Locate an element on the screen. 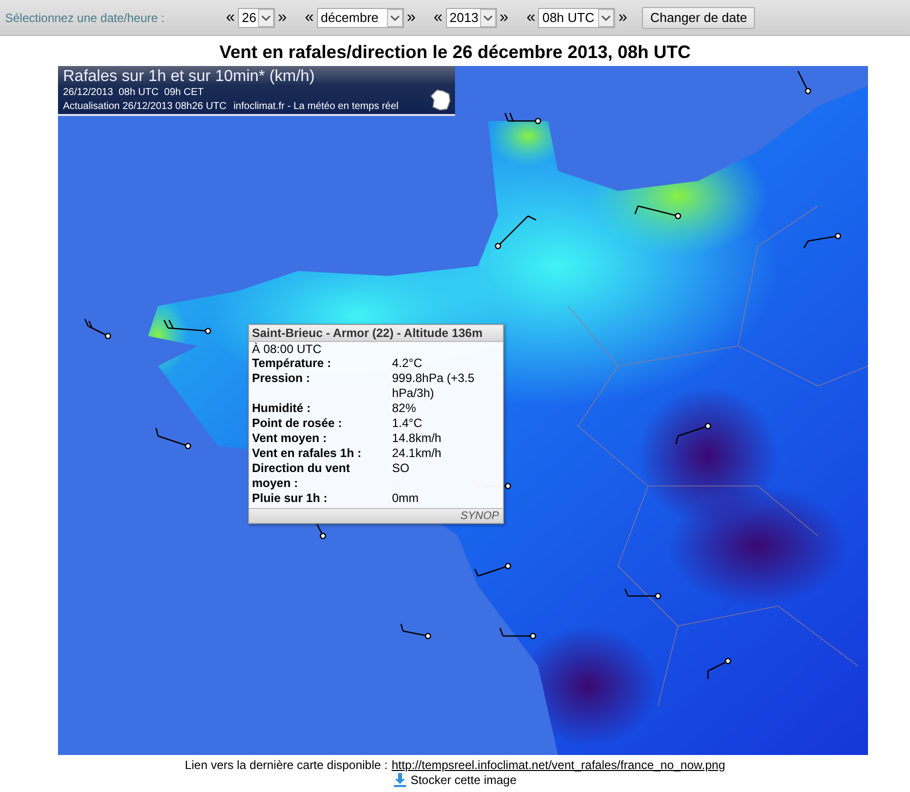  update-time: Actualisation 26/12/2013 08h26 UTC is located at coordinates (144, 107).